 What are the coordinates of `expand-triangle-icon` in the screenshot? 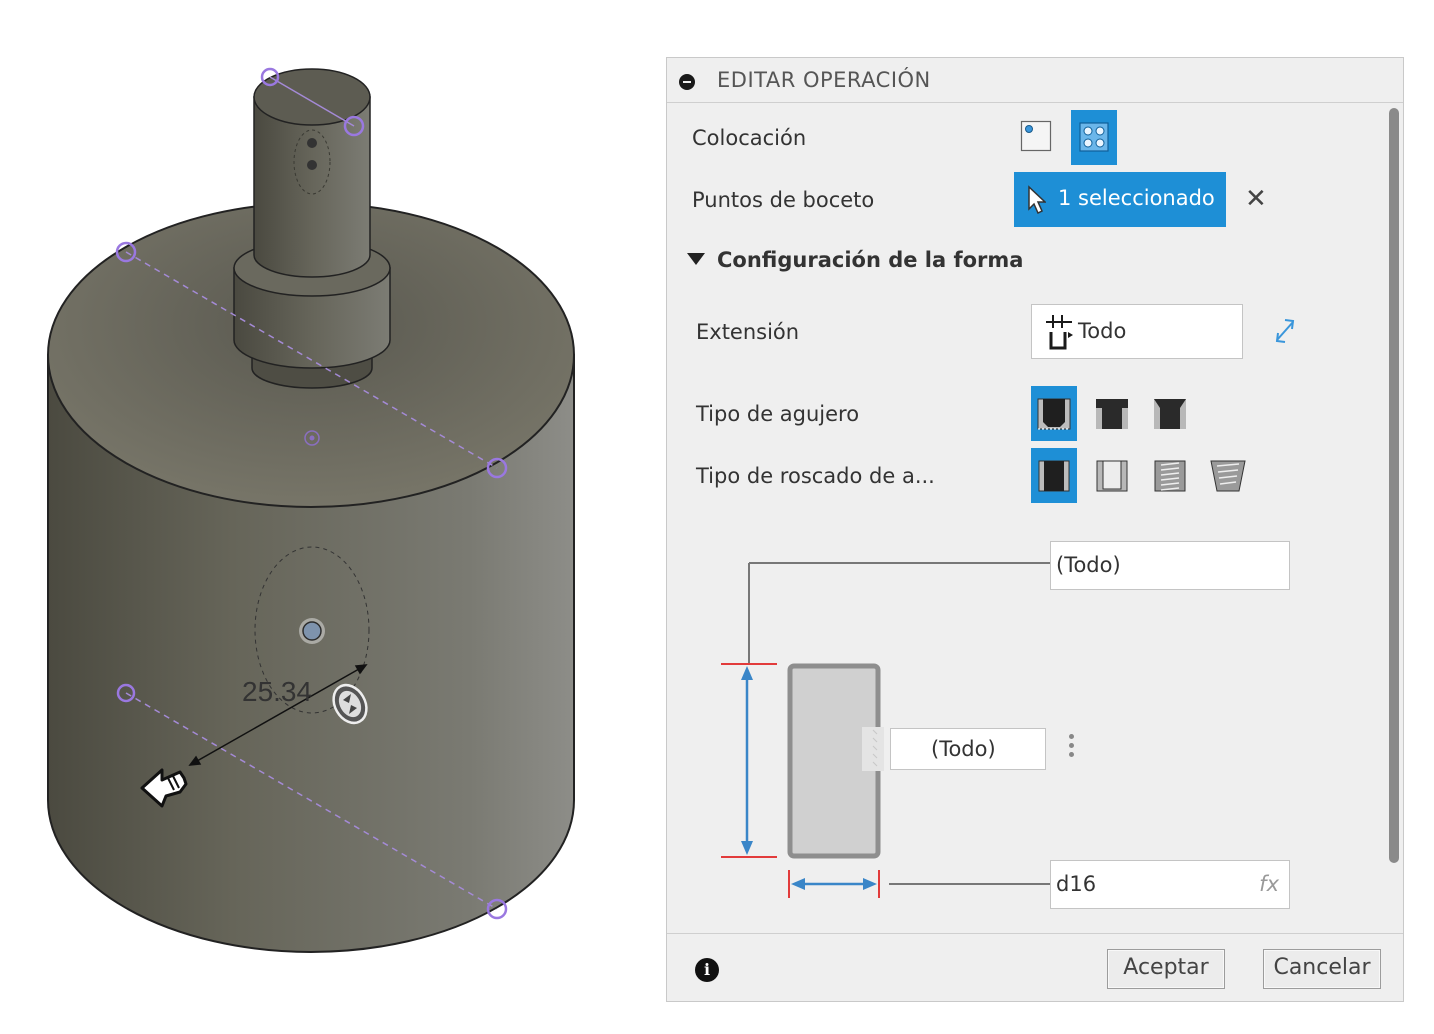 It's located at (696, 259).